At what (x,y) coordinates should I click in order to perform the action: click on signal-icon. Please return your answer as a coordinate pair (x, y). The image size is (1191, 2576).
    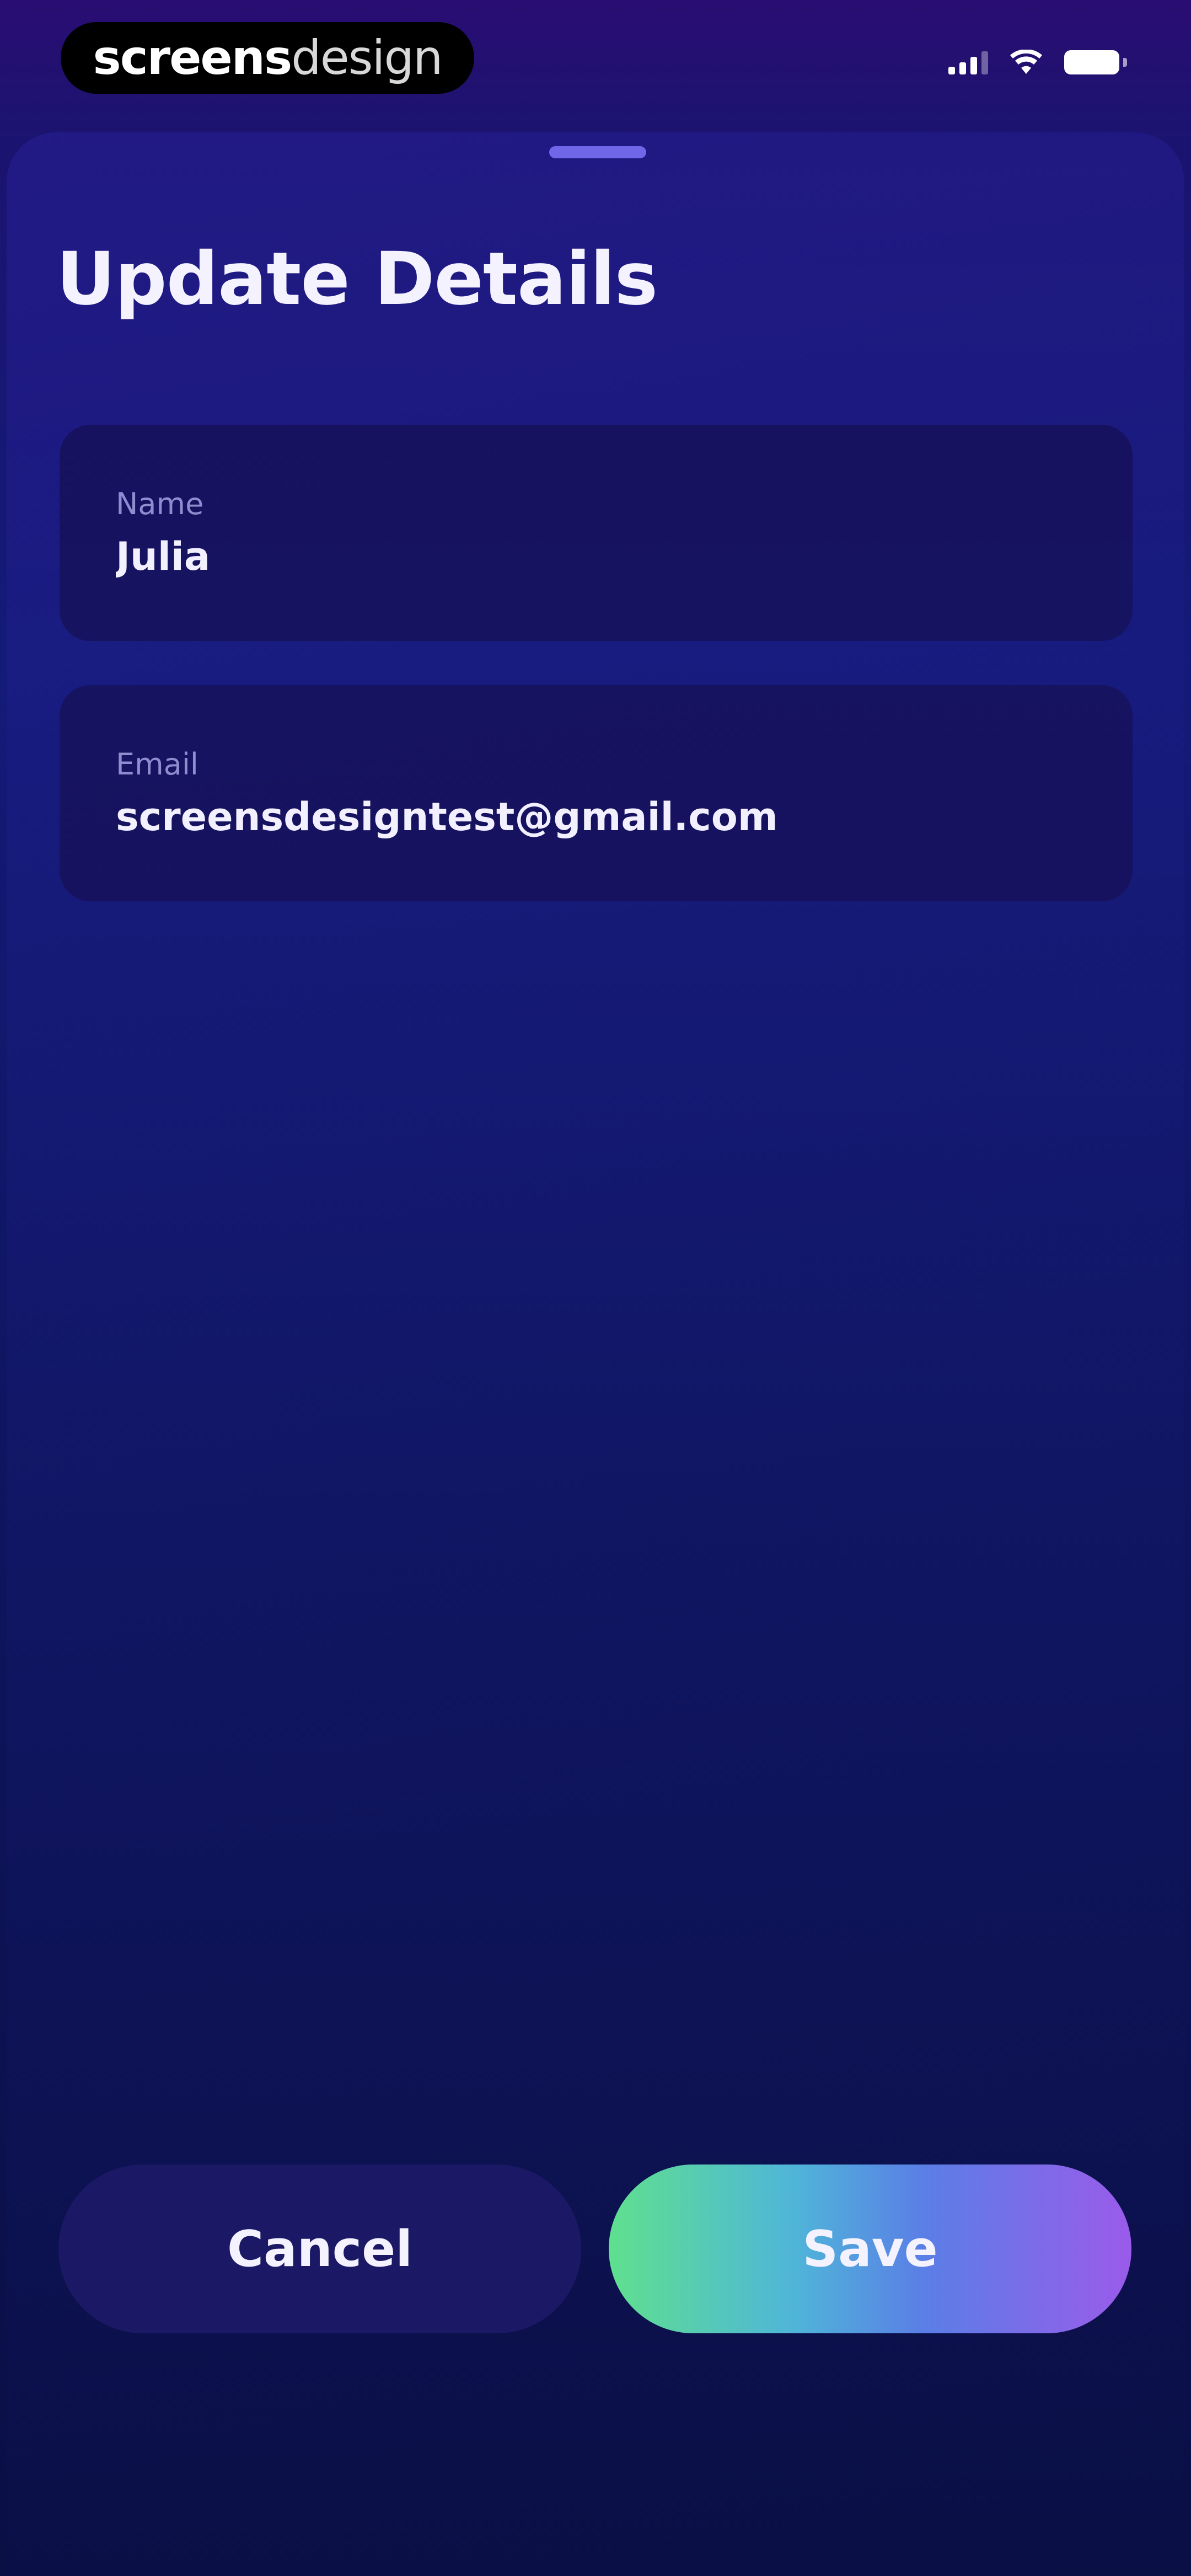
    Looking at the image, I should click on (968, 62).